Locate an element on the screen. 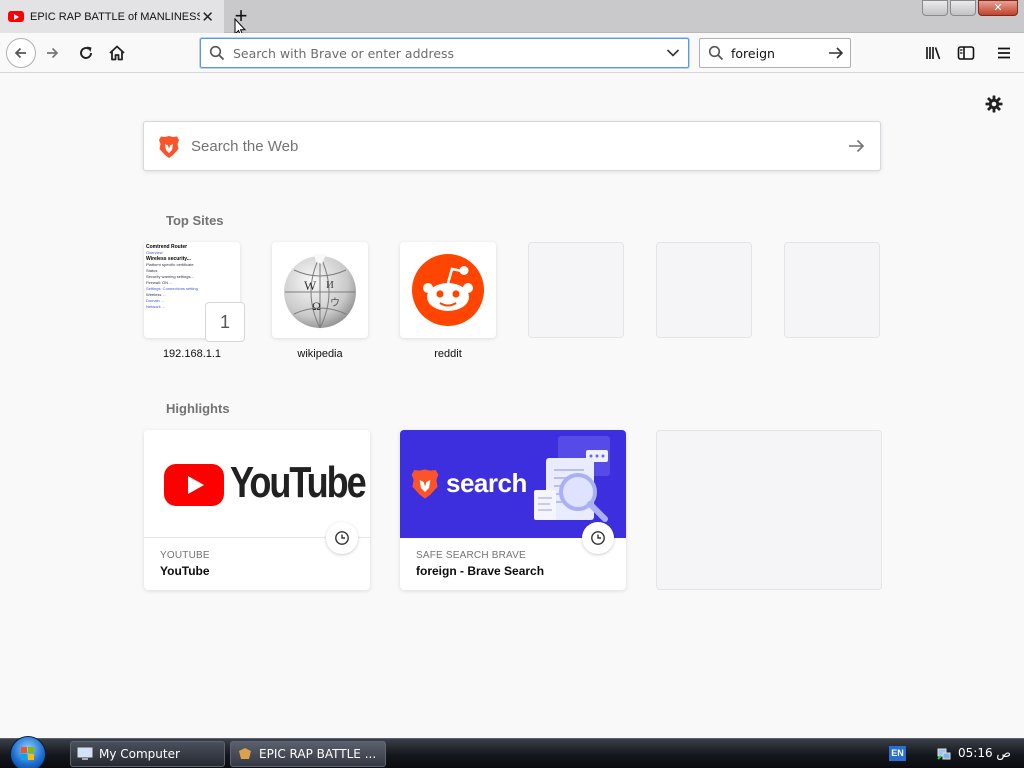 The height and width of the screenshot is (768, 1024). highlight-source: SAFE SEARCH BRAVE is located at coordinates (471, 555).